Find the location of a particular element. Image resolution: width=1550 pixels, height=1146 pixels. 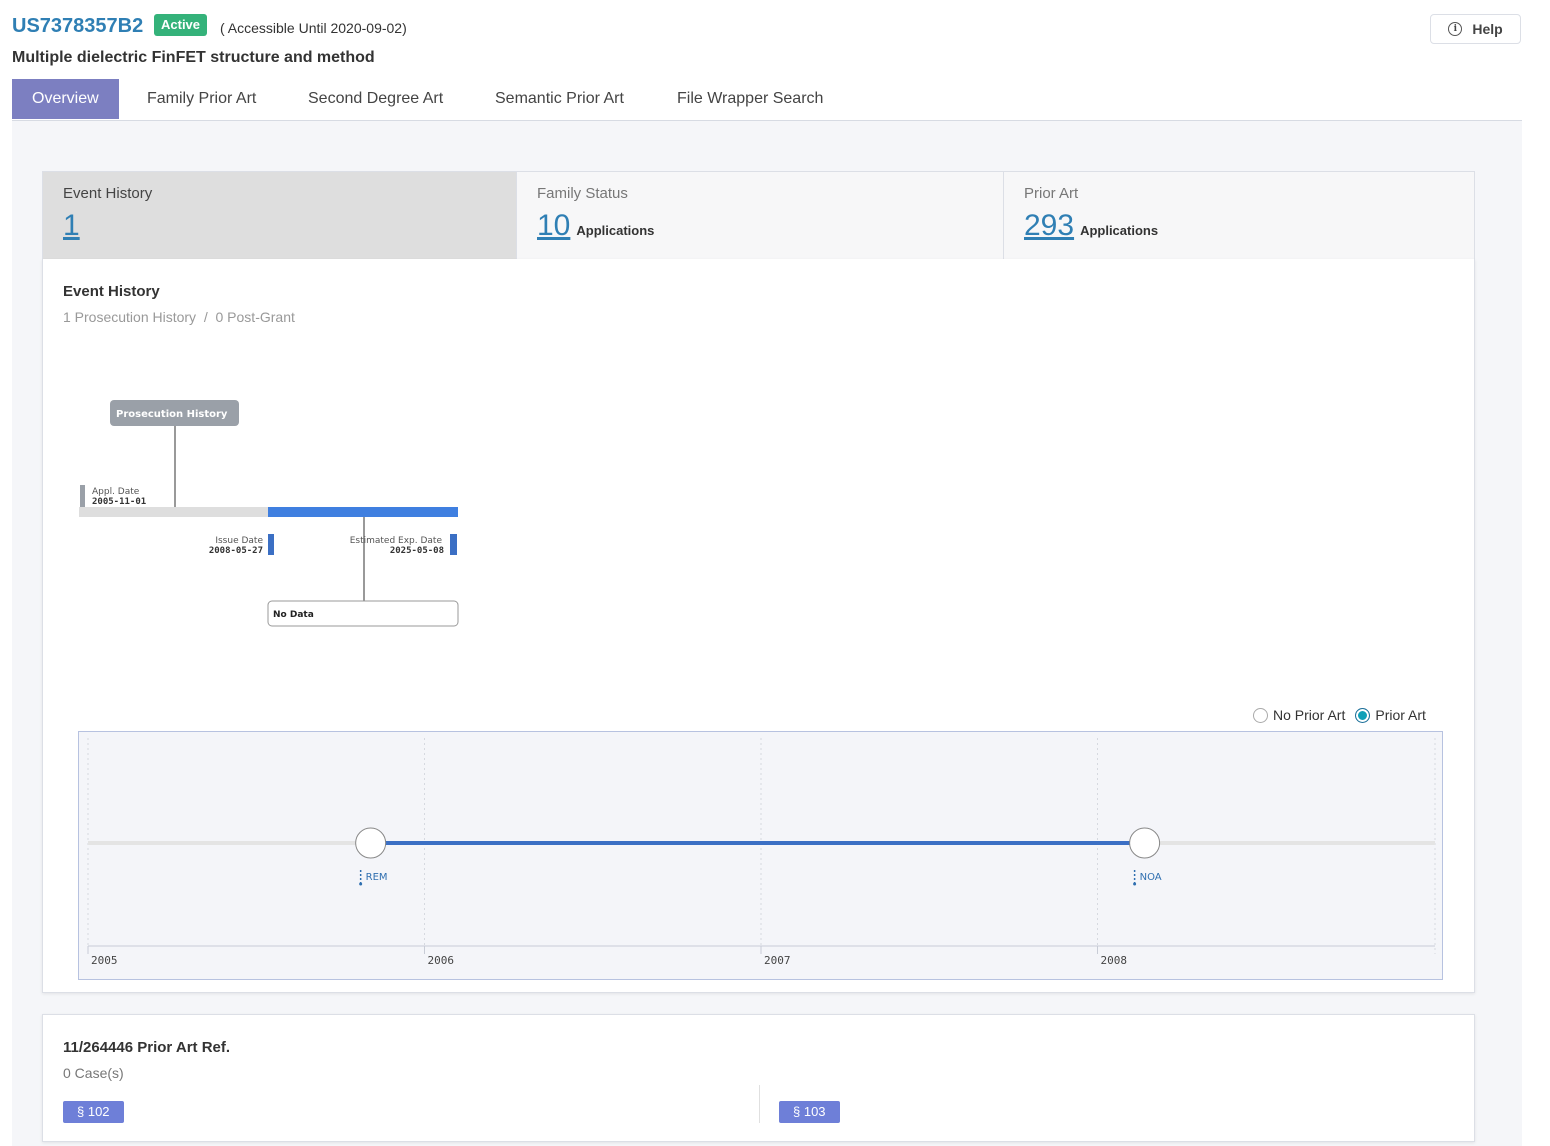

access-note: ( Accessible Until 2020-09-02) is located at coordinates (313, 28).